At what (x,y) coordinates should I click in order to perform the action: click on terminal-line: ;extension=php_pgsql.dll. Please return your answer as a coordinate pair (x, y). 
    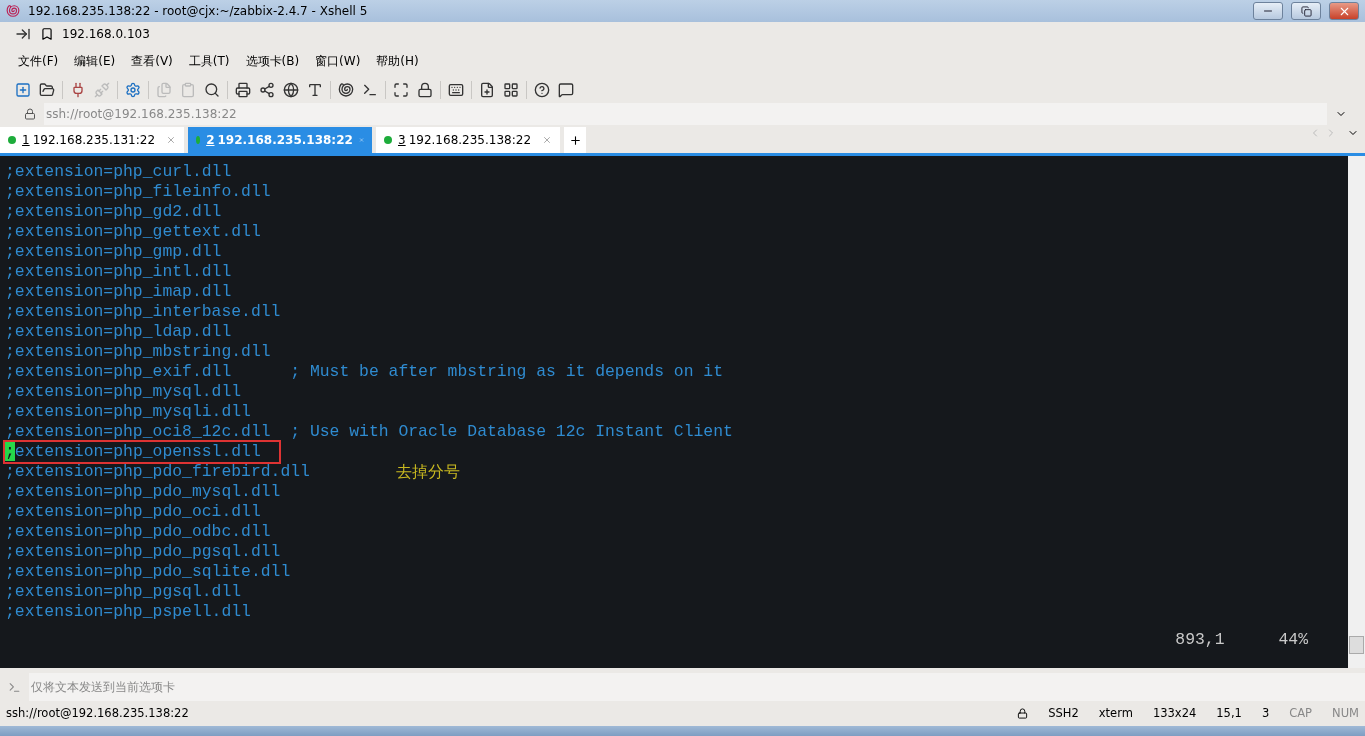
    Looking at the image, I should click on (123, 592).